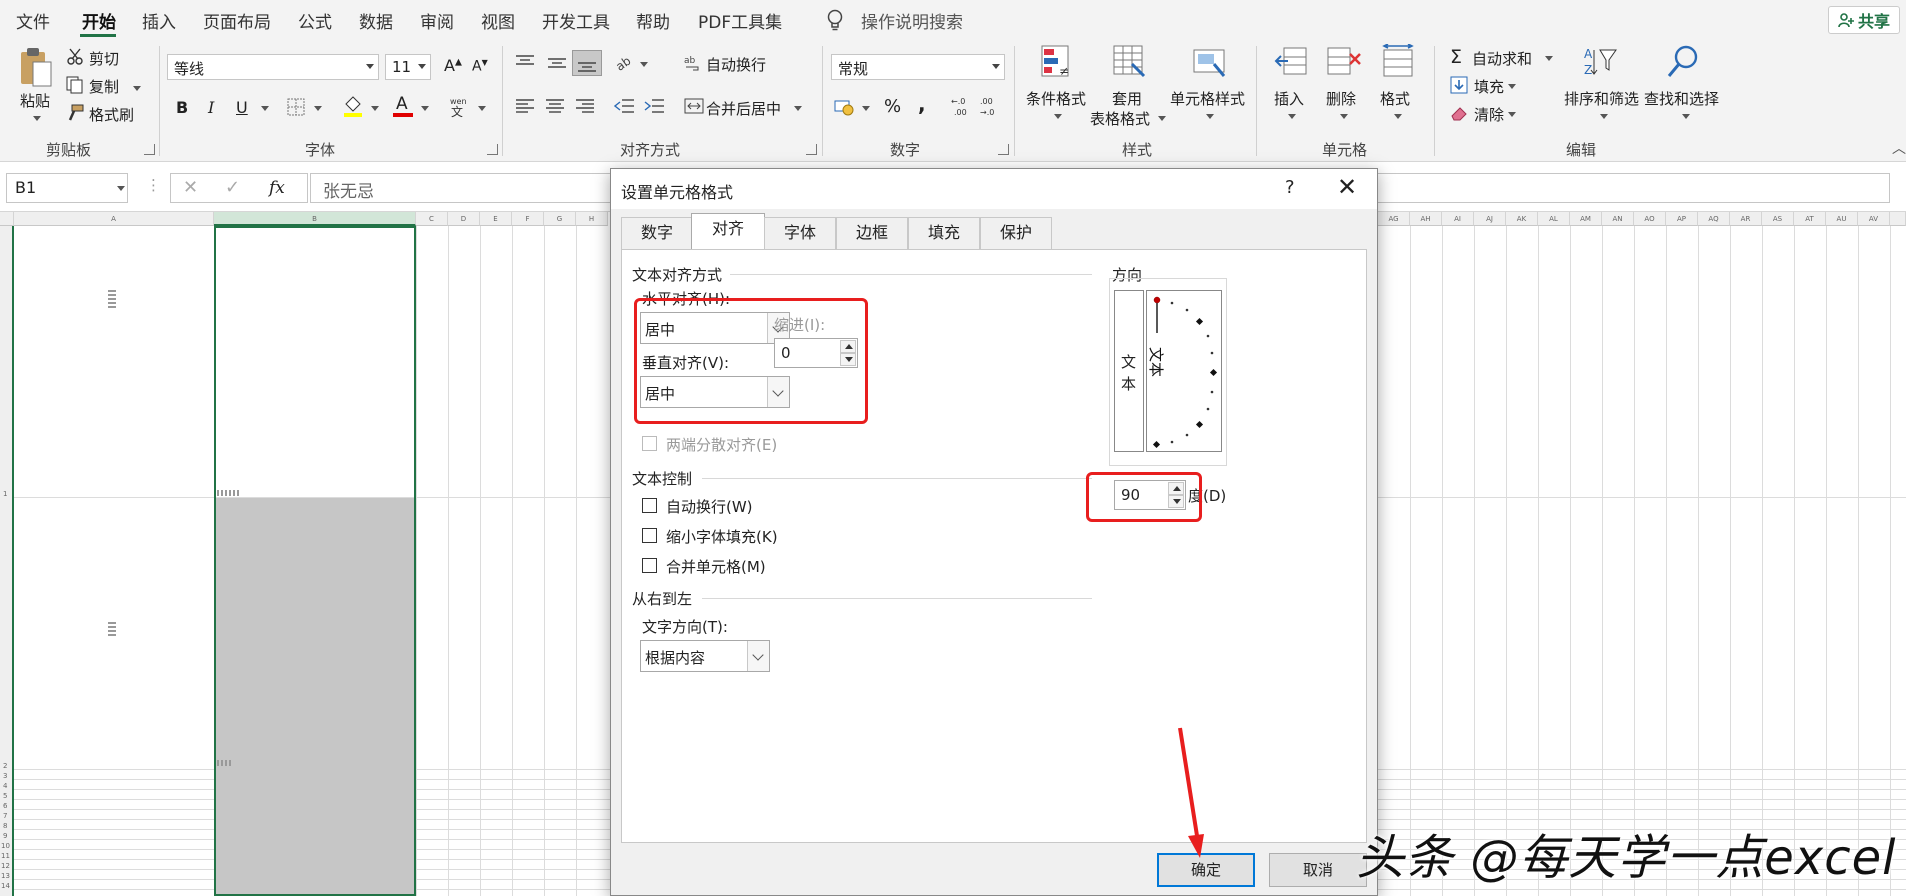  What do you see at coordinates (99, 20) in the screenshot?
I see `menu-home: 开始` at bounding box center [99, 20].